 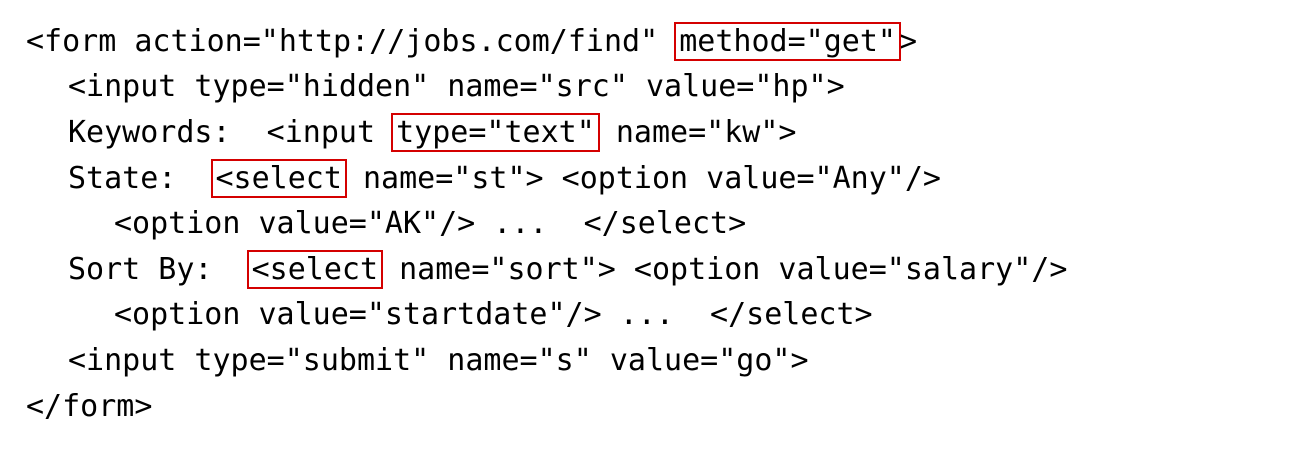 What do you see at coordinates (495, 132) in the screenshot?
I see `highlighted-type-text-attribute: type="text"` at bounding box center [495, 132].